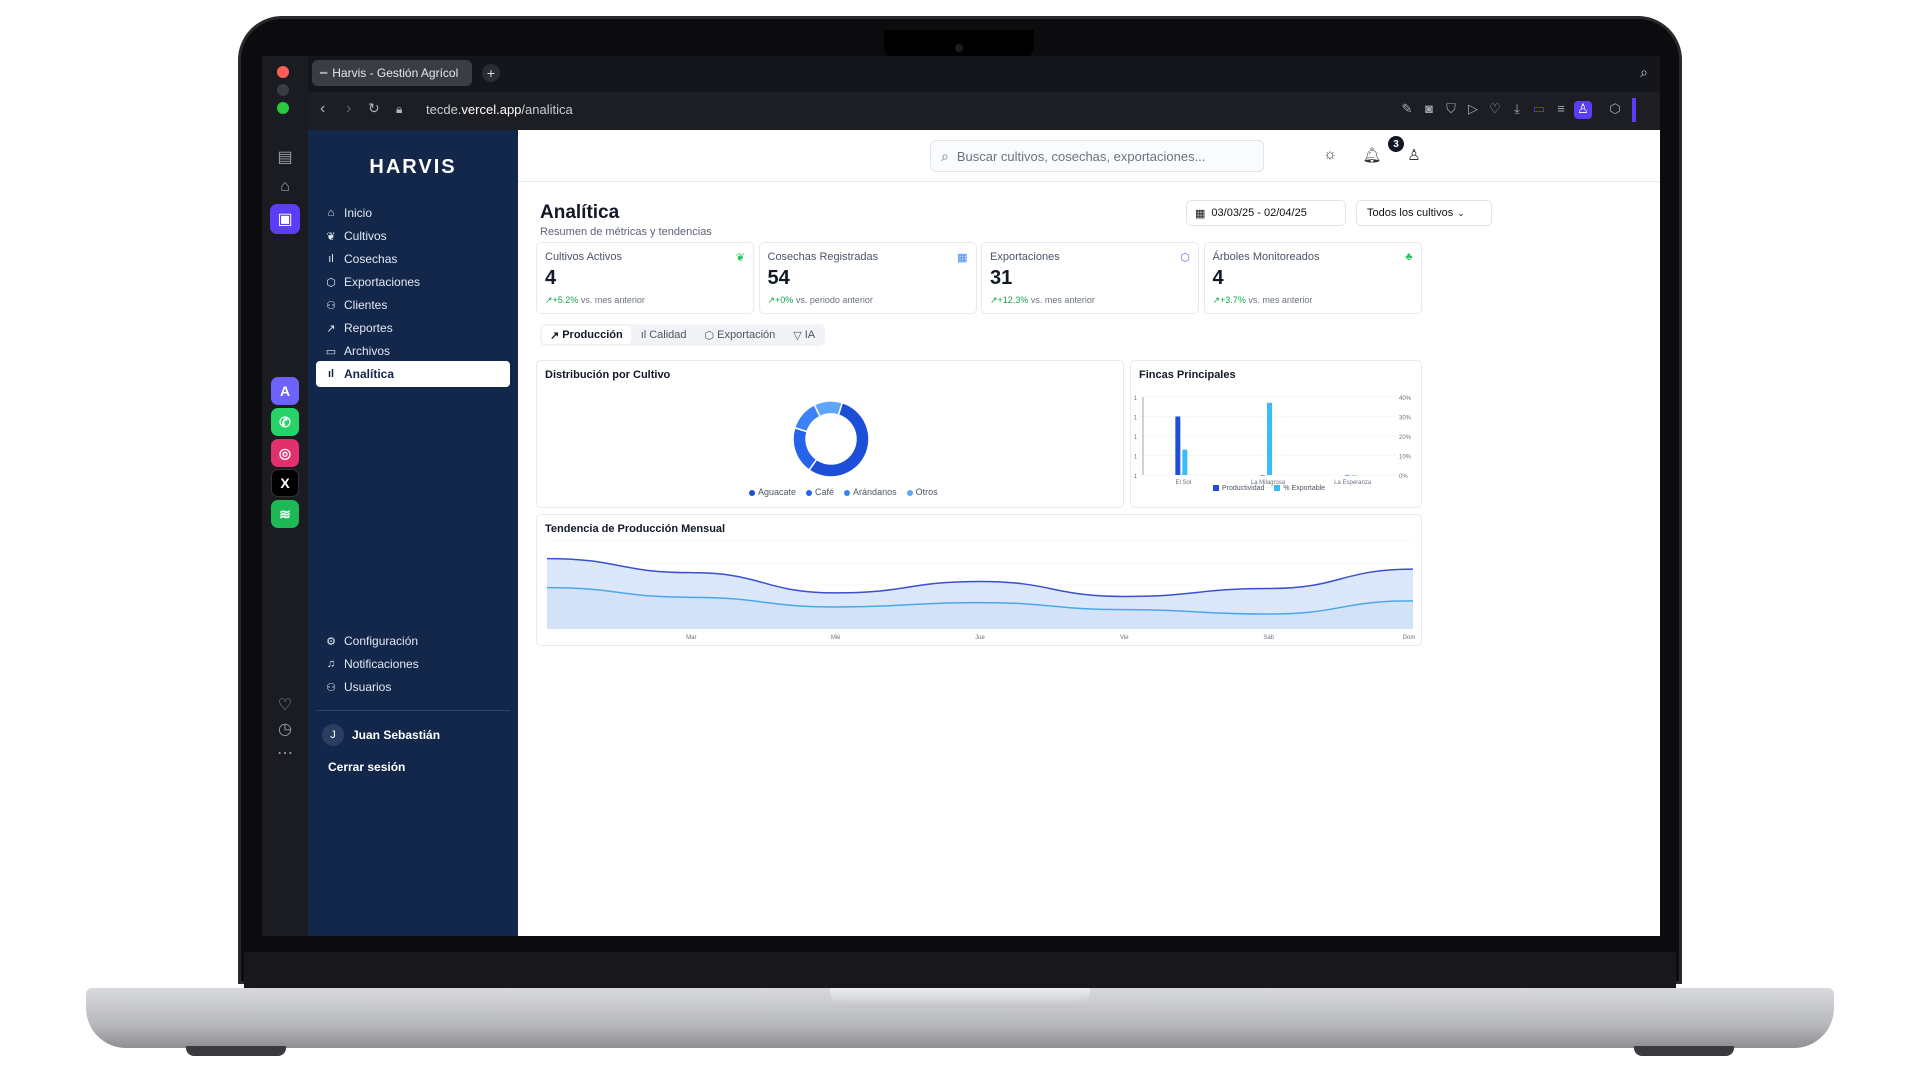 The width and height of the screenshot is (1920, 1080). Describe the element at coordinates (691, 638) in the screenshot. I see `x-tick-label: Mar` at that location.